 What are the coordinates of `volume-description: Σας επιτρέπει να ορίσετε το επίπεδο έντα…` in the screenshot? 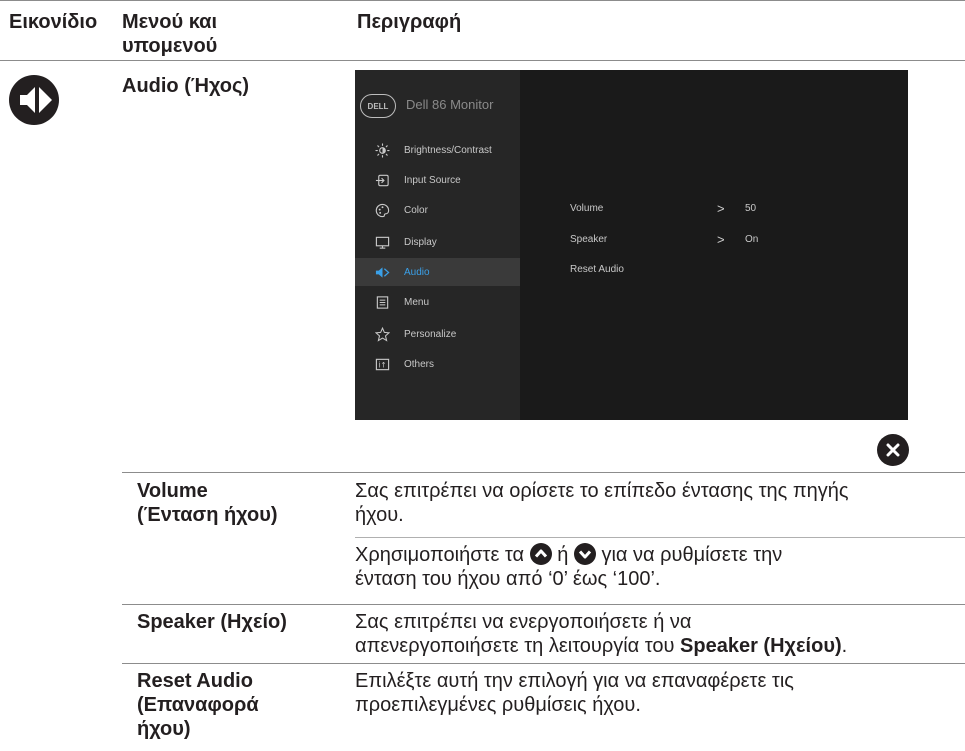 It's located at (660, 503).